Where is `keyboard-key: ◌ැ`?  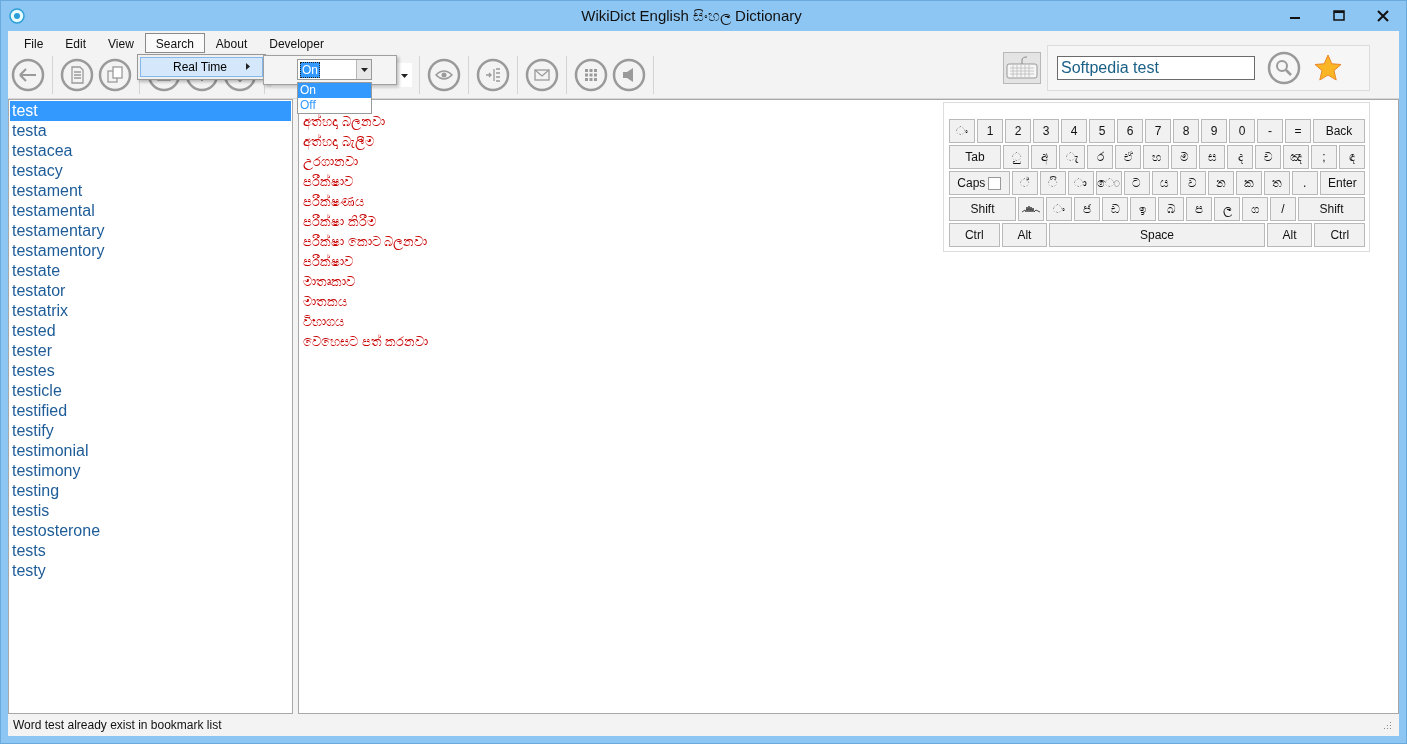
keyboard-key: ◌ැ is located at coordinates (1072, 157).